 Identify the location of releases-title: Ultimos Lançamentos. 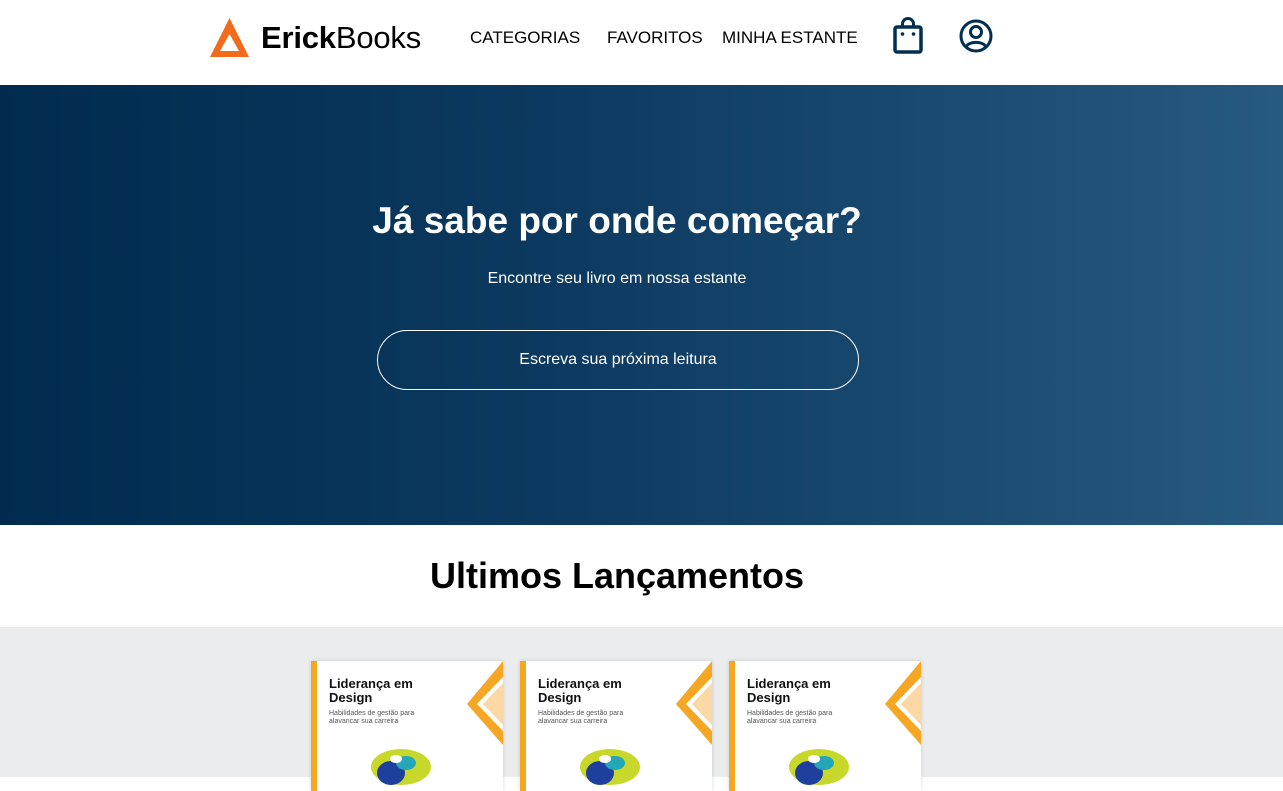
(617, 575).